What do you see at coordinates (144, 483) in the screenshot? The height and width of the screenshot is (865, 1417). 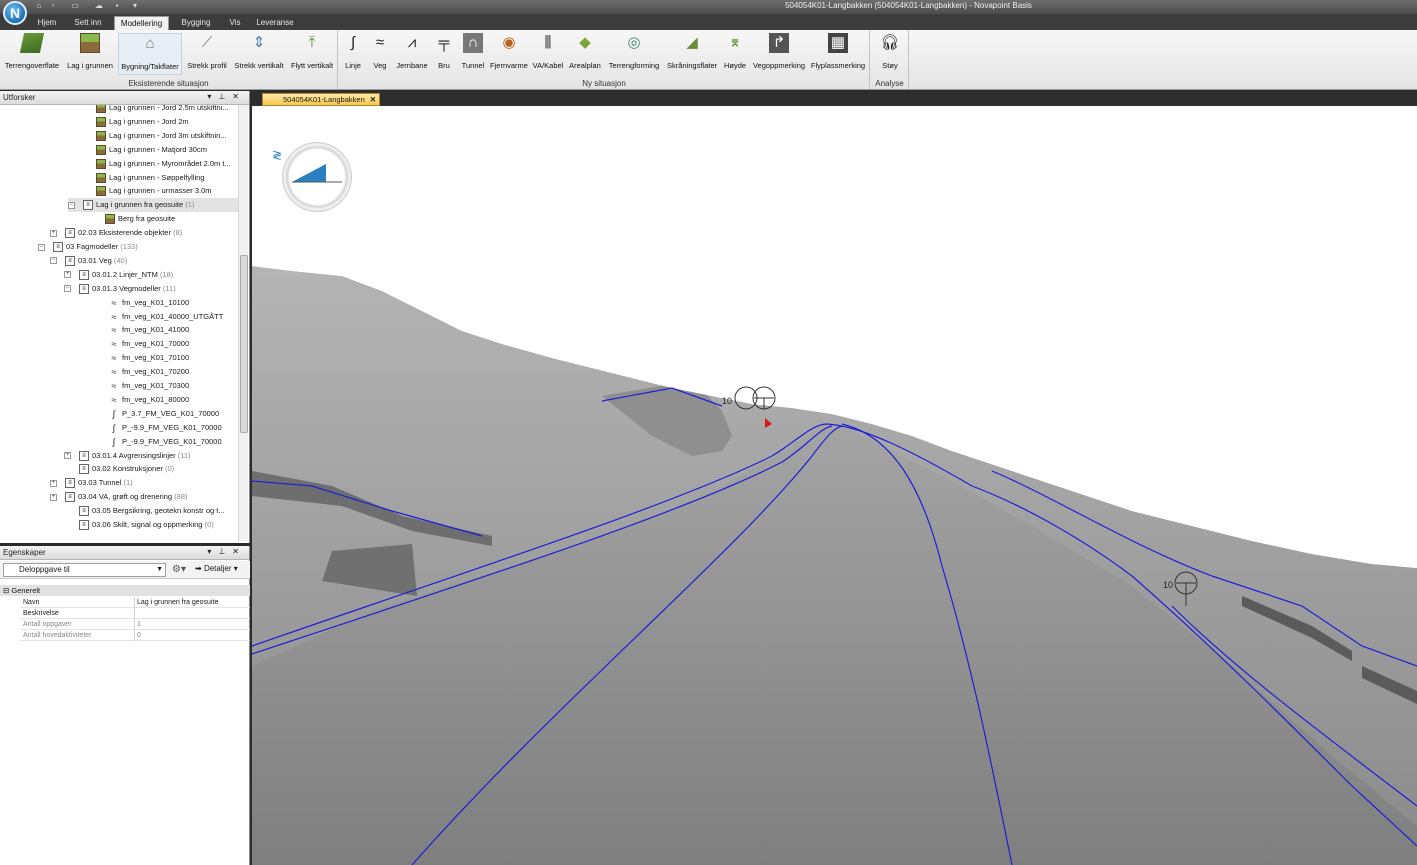 I see `tree-item: + ≡ 03.03 Tunnel (1)` at bounding box center [144, 483].